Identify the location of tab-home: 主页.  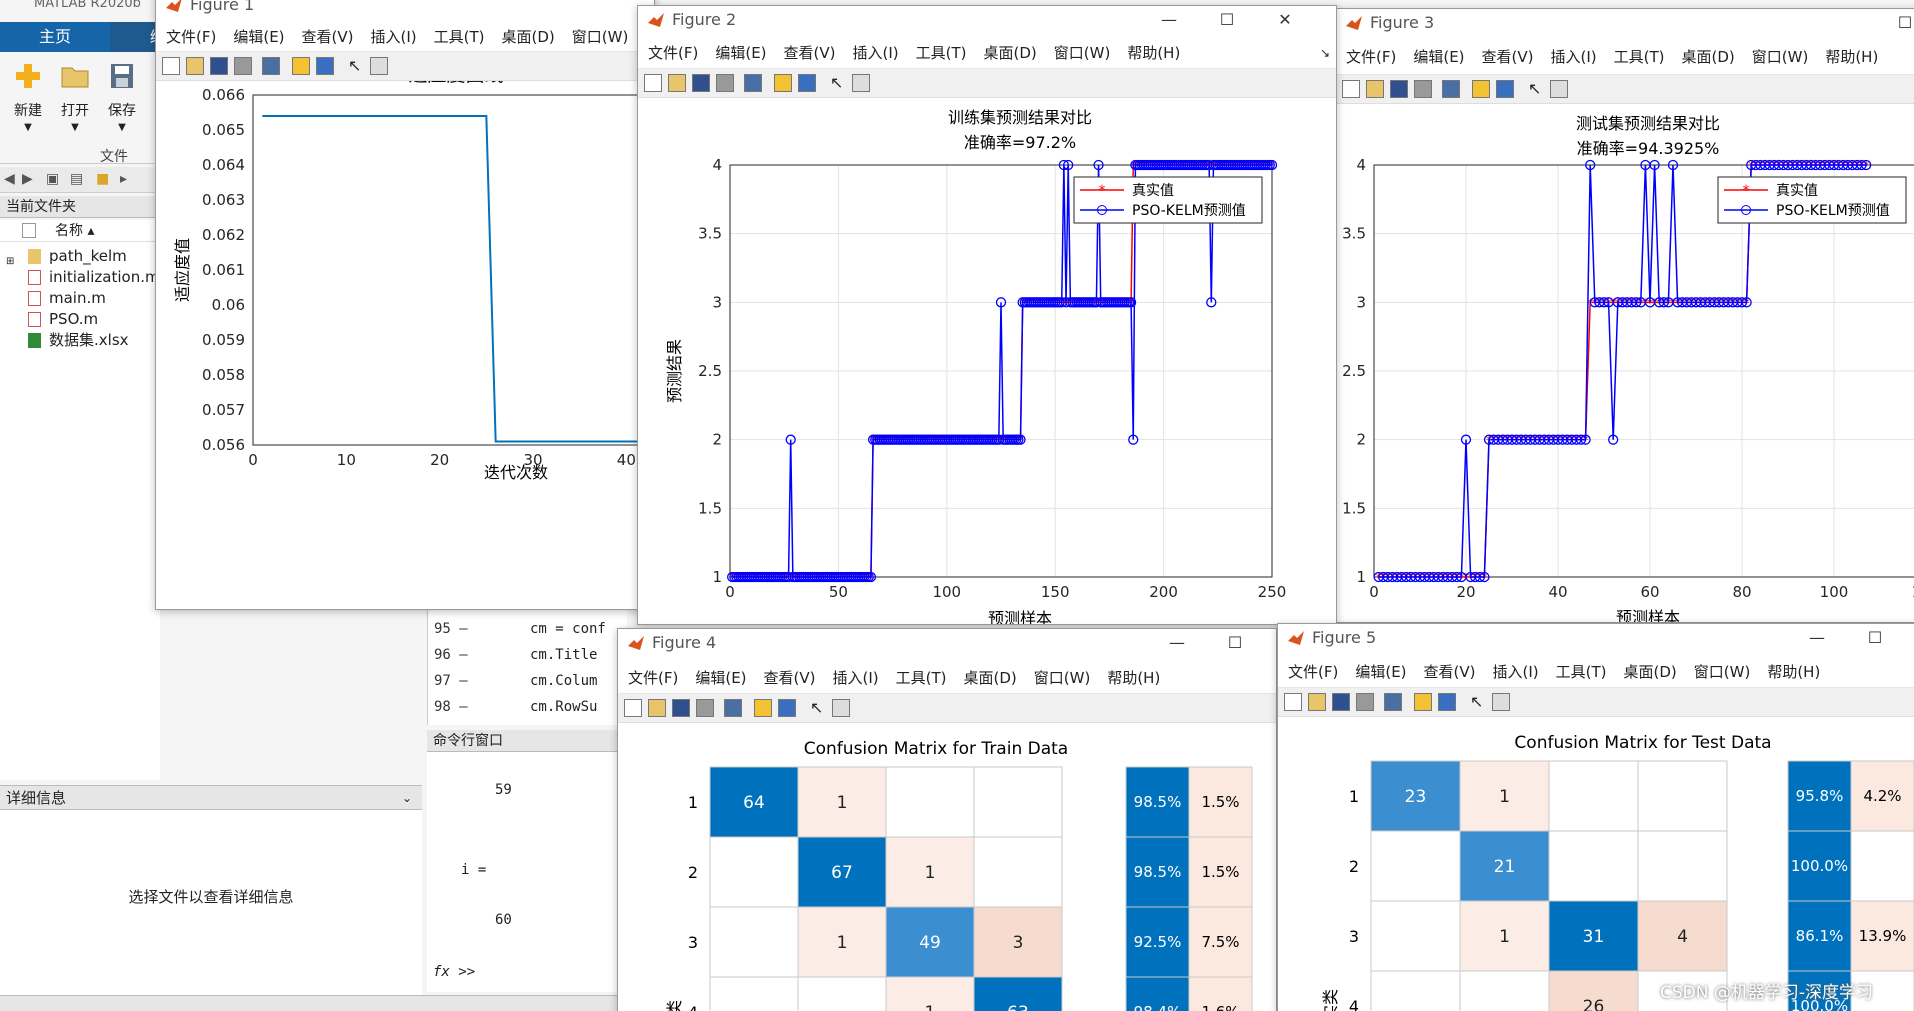
(55, 37).